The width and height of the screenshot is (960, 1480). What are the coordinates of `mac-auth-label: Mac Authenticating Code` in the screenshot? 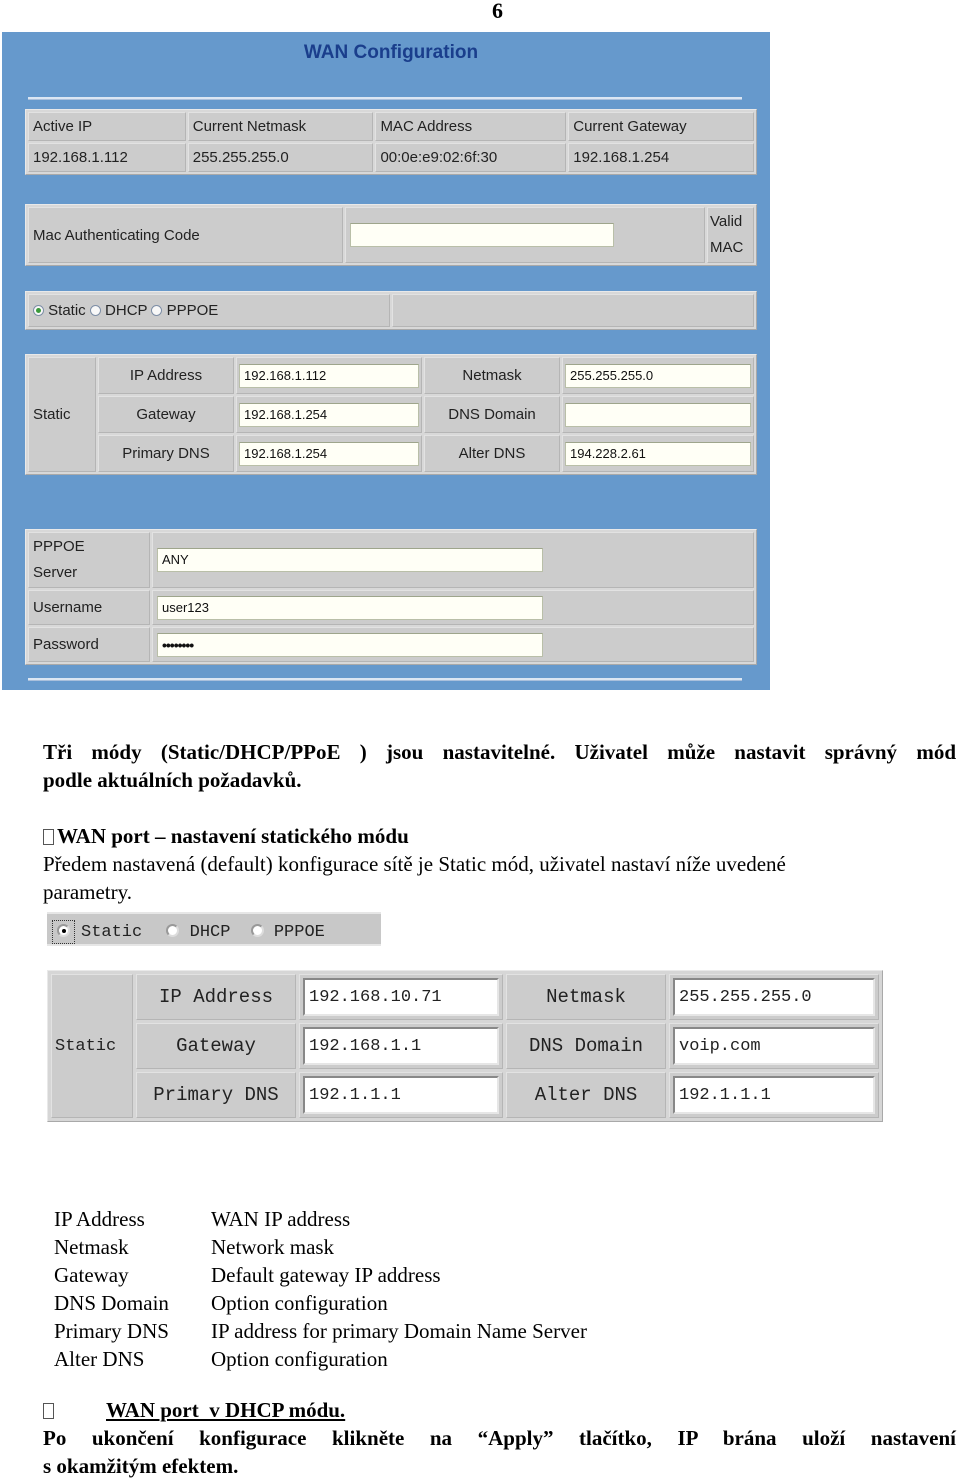 It's located at (185, 235).